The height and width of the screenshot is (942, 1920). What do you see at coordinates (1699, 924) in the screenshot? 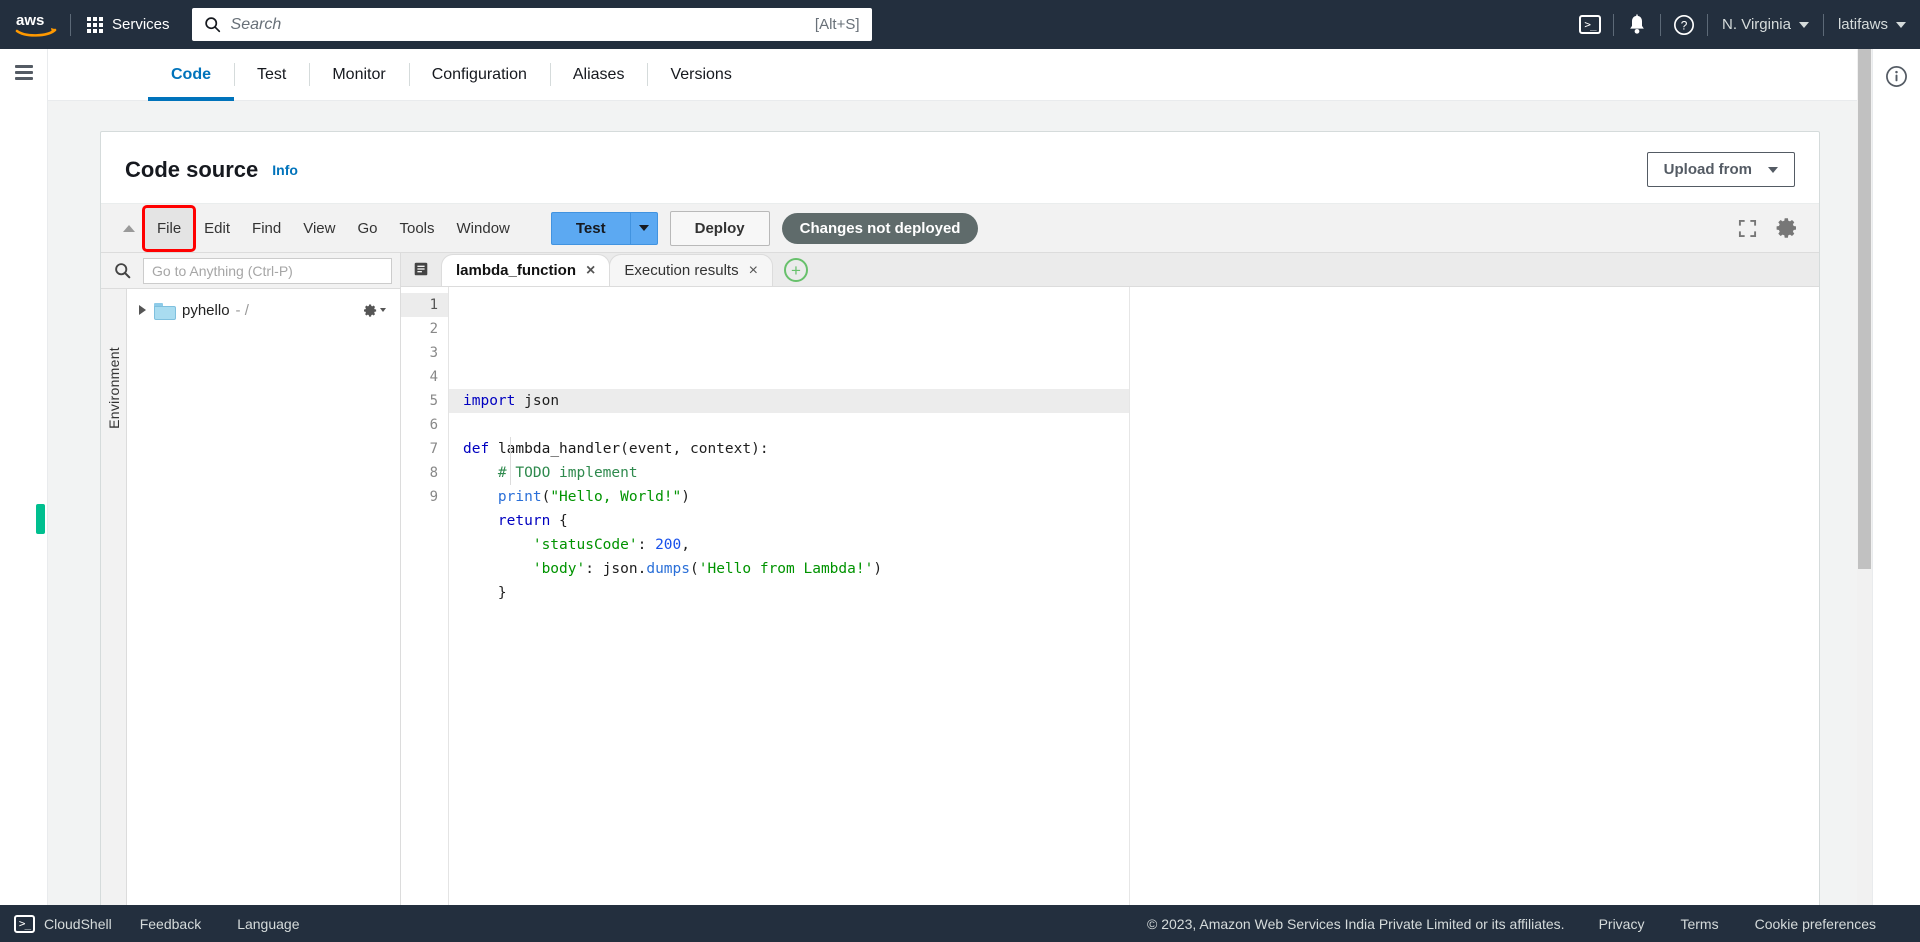
I see `footer-terms-link: Terms` at bounding box center [1699, 924].